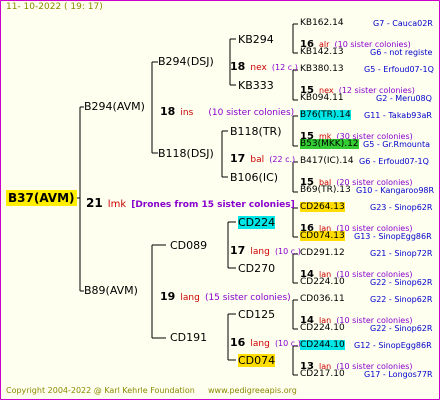 The image size is (440, 400). Describe the element at coordinates (401, 253) in the screenshot. I see `leaf-info: G21 - Sinop72R` at that location.